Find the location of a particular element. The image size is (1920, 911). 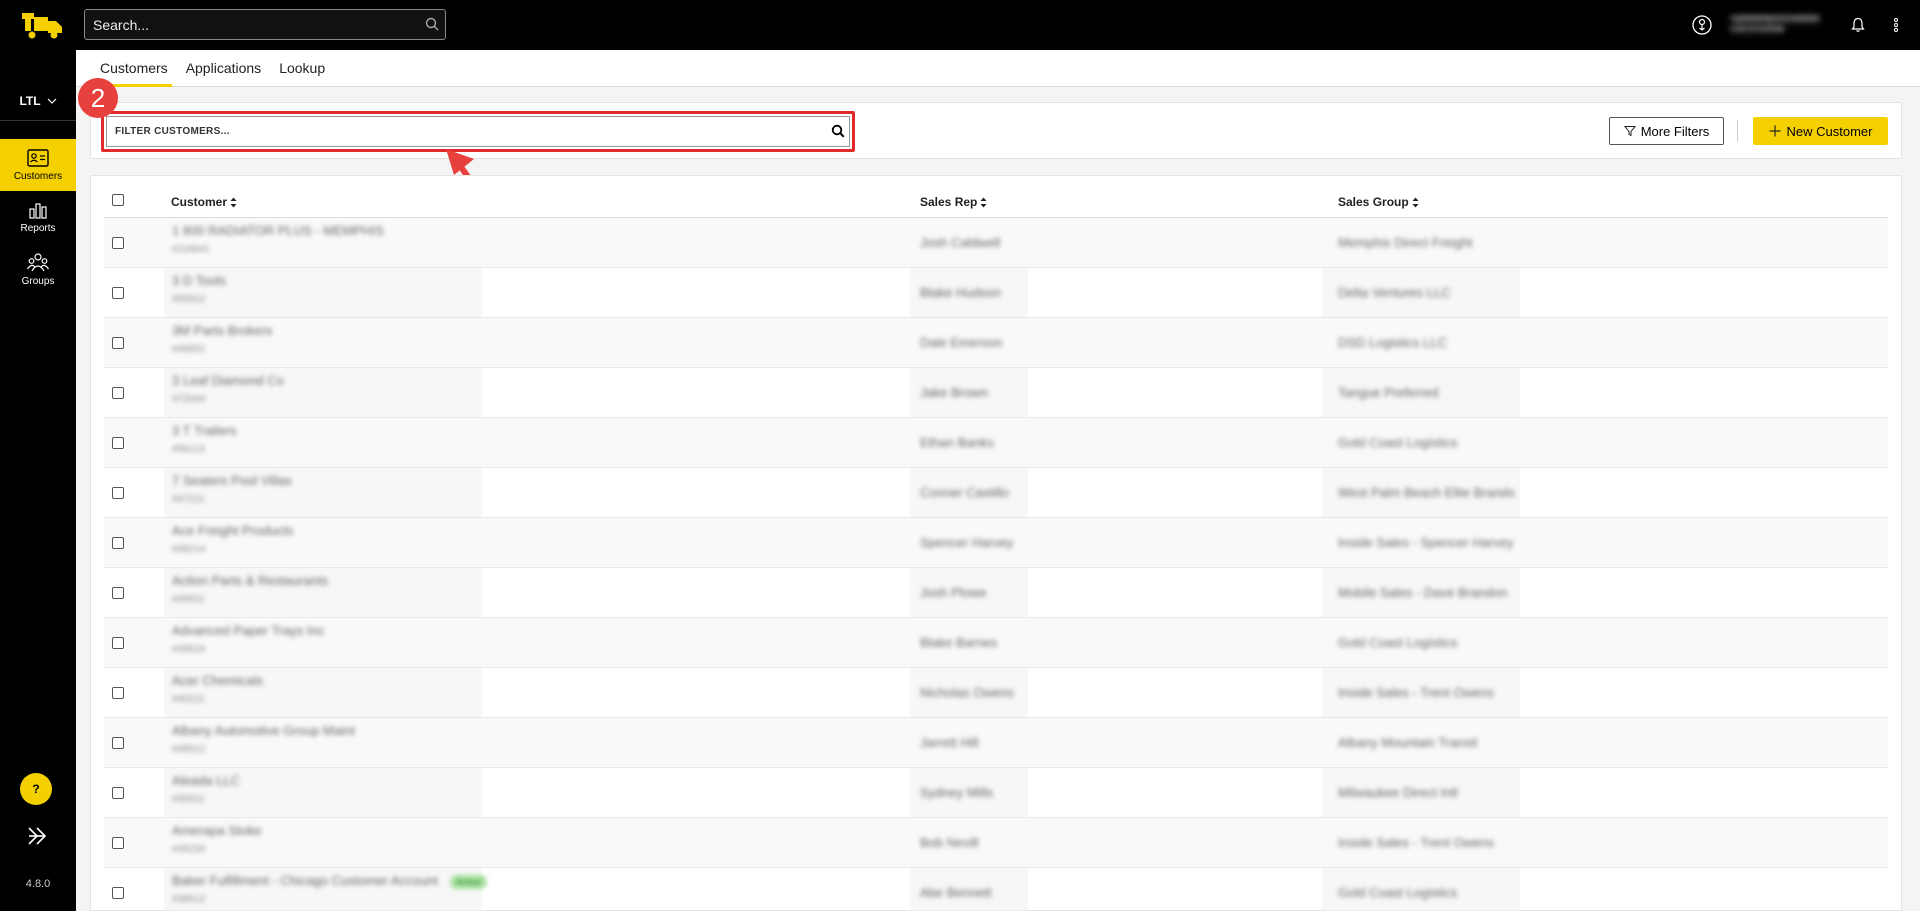

tab-lookup: Lookup is located at coordinates (302, 68).